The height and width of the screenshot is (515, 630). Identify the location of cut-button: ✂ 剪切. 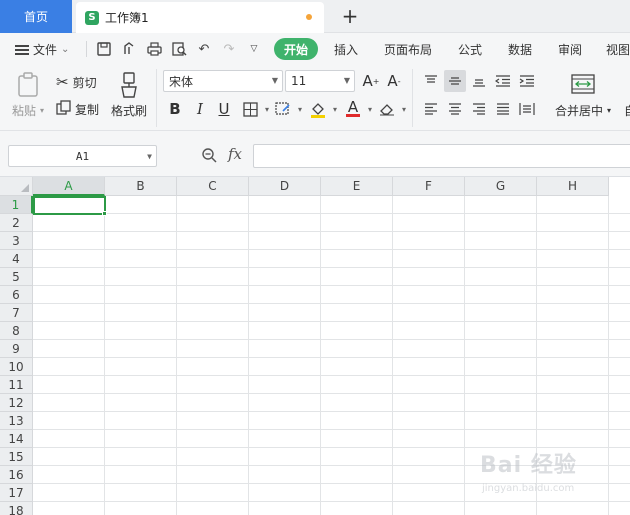
(76, 82).